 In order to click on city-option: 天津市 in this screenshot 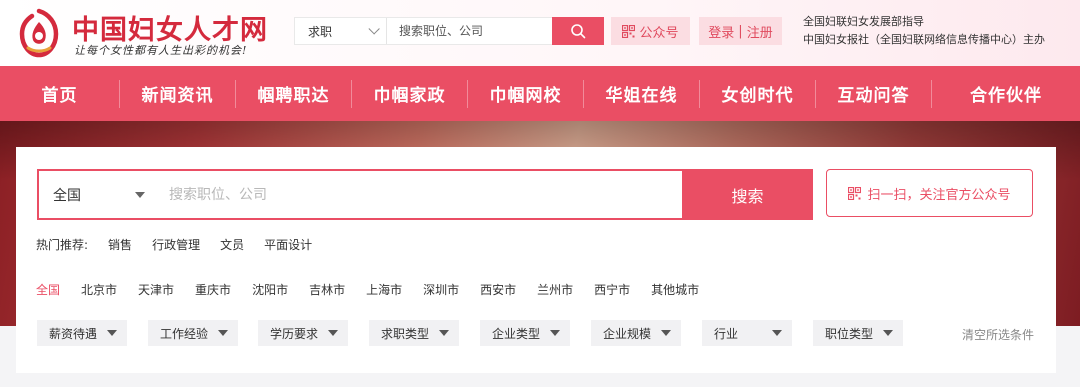, I will do `click(156, 289)`.